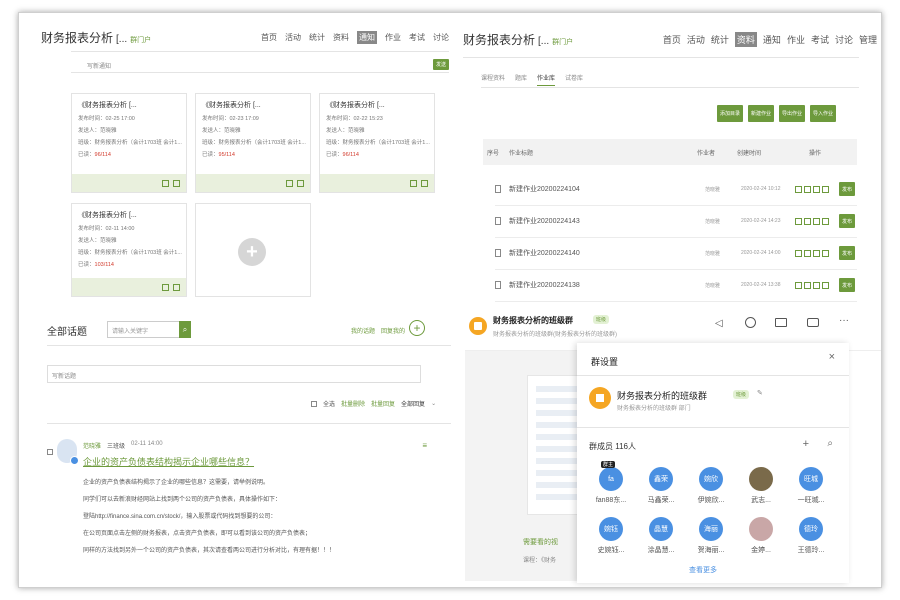 The height and width of the screenshot is (600, 900). I want to click on row-title: 新建作业20200224138, so click(607, 285).